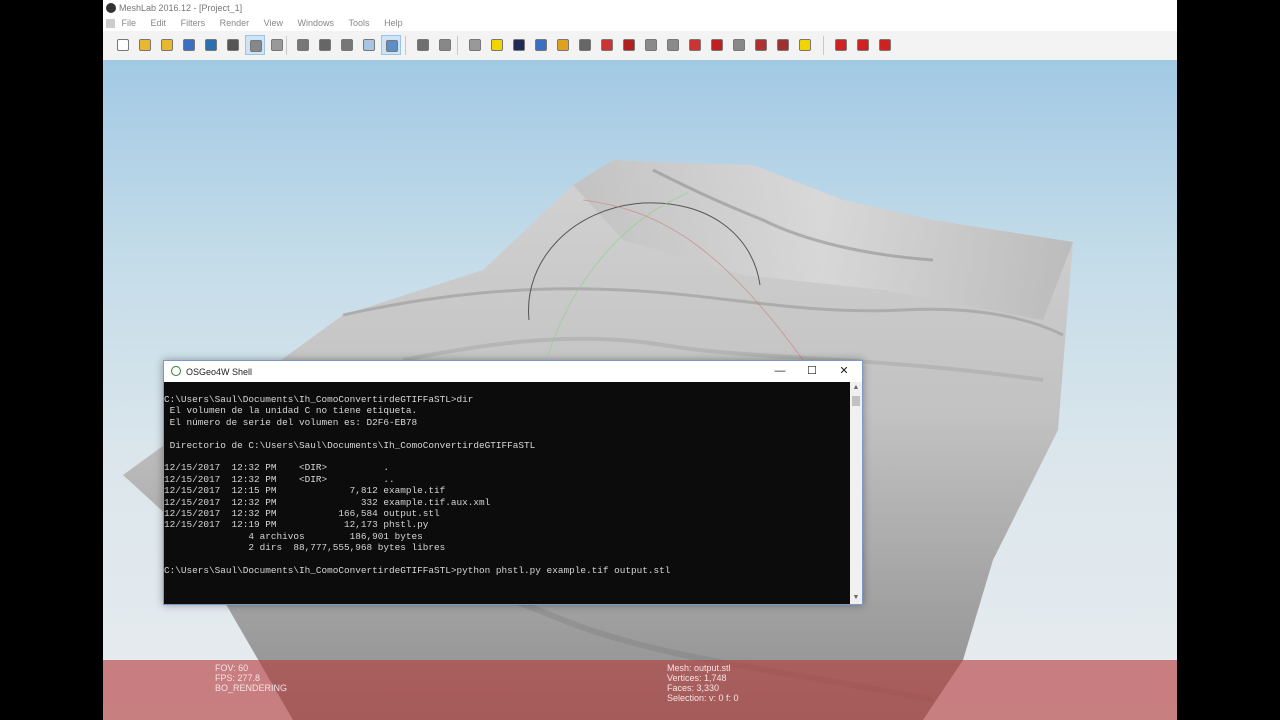  What do you see at coordinates (238, 678) in the screenshot?
I see `fps-readout: FPS: 277.8` at bounding box center [238, 678].